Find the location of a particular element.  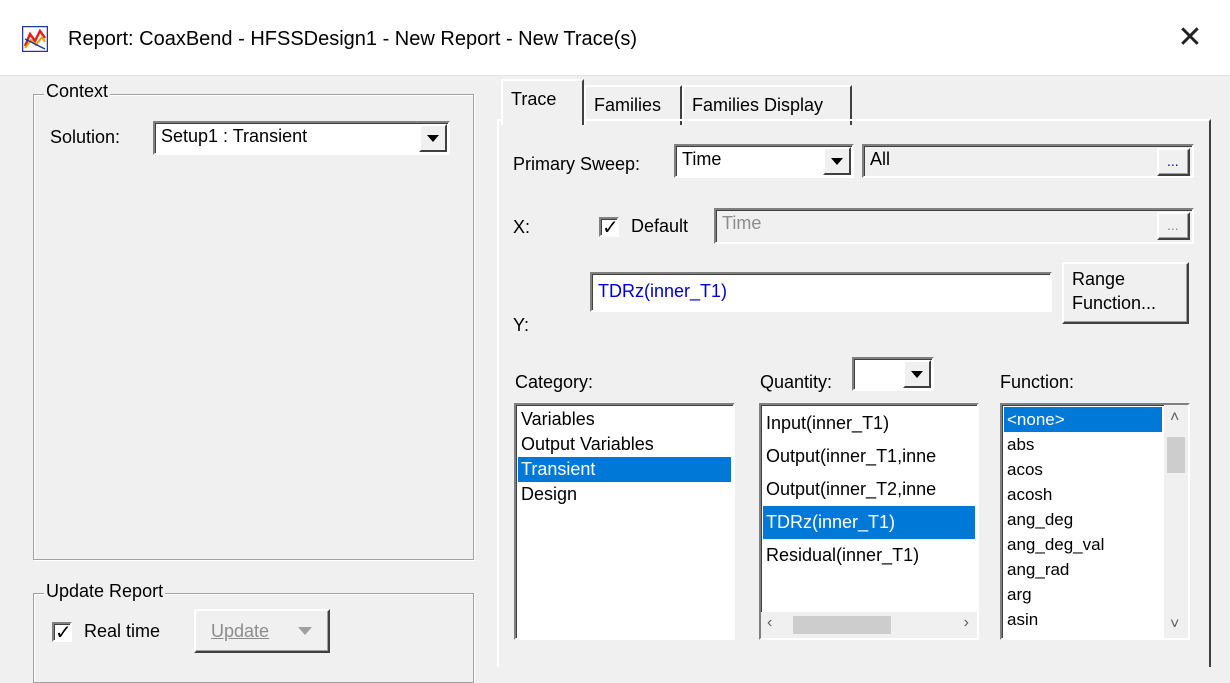

update-button: Update is located at coordinates (262, 631).